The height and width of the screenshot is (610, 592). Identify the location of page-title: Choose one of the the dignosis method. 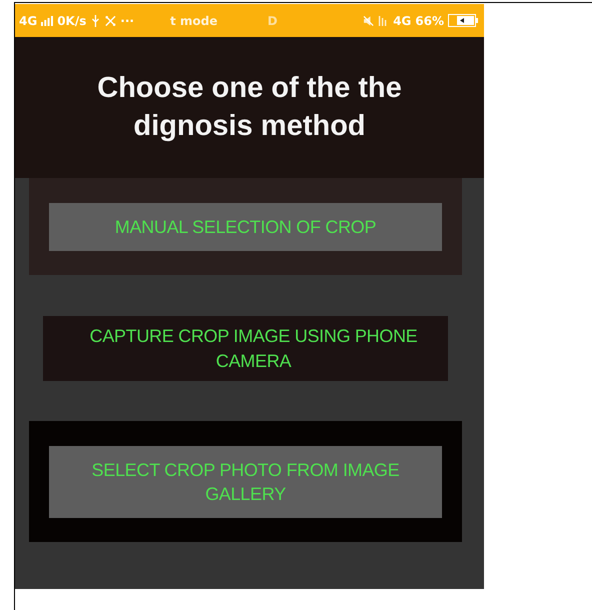
(249, 107).